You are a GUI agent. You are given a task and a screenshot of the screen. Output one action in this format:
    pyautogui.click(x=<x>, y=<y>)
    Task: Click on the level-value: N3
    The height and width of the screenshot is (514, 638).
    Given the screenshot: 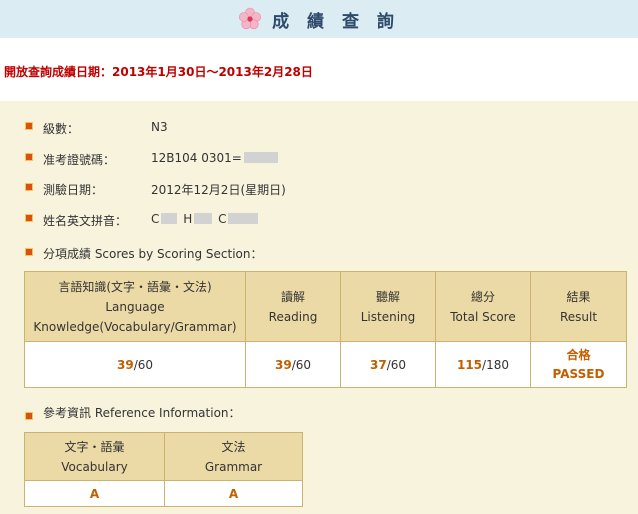 What is the action you would take?
    pyautogui.click(x=159, y=127)
    